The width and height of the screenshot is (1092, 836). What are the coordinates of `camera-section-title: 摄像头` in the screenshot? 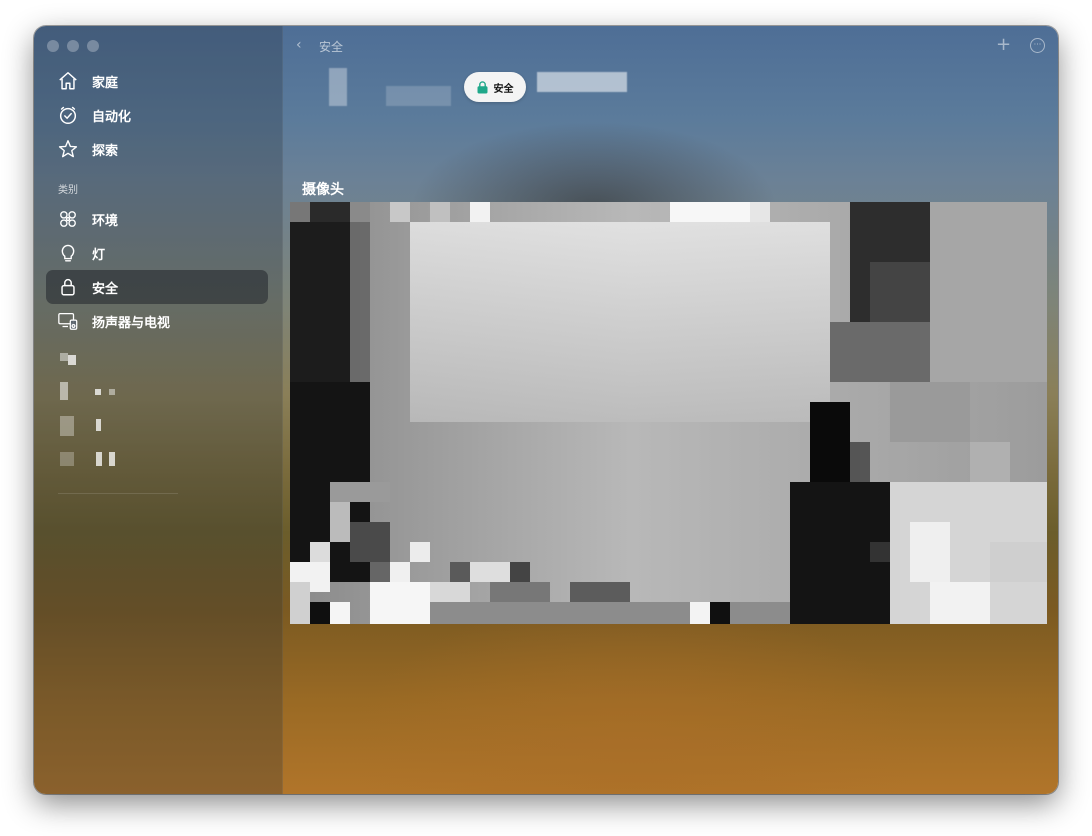 It's located at (323, 190).